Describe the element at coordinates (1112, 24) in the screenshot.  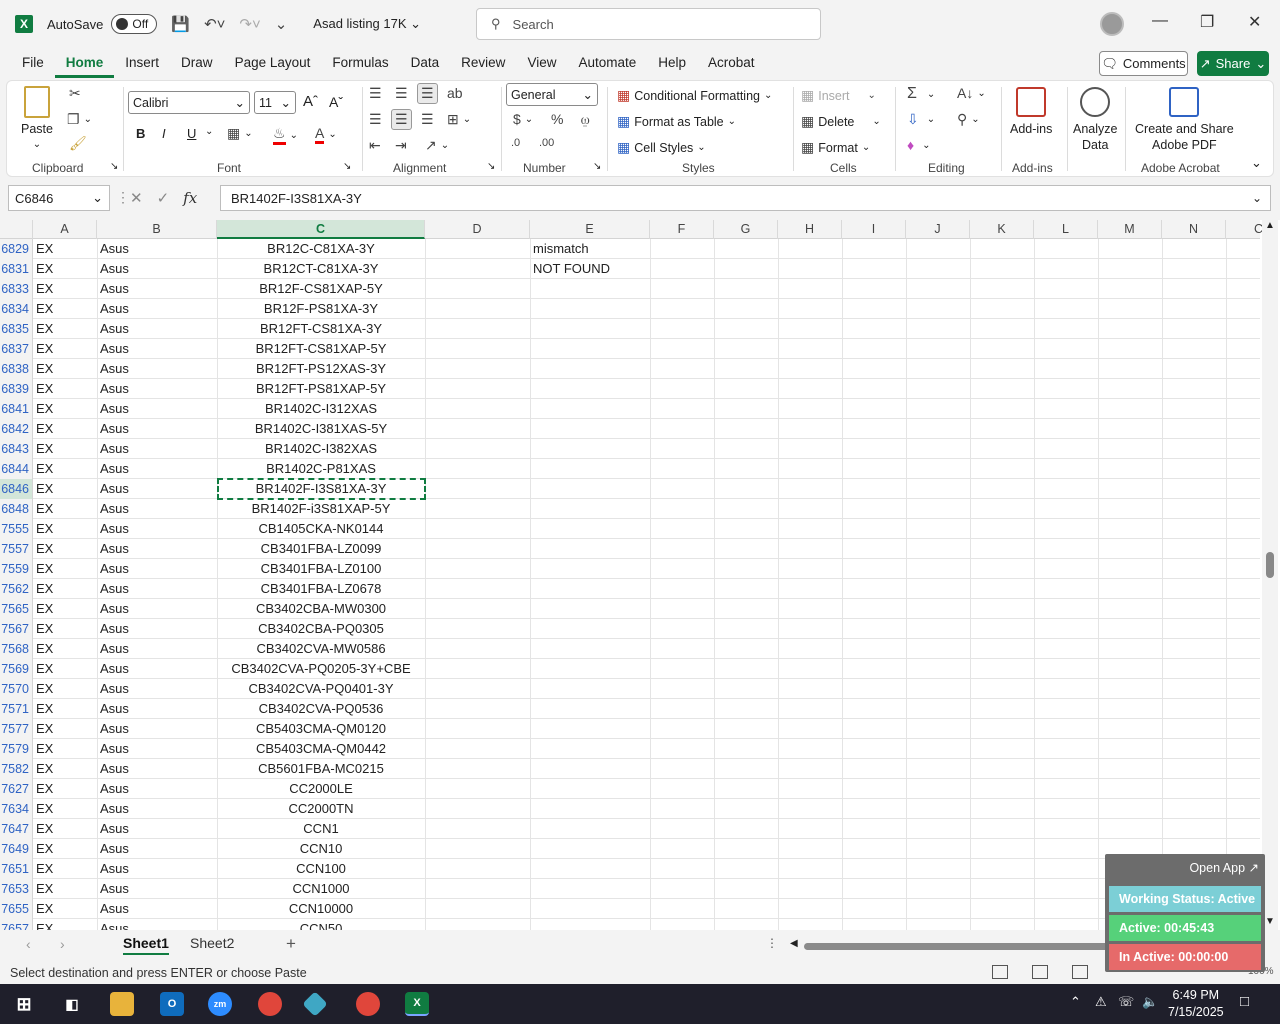
I see `user-avatar` at that location.